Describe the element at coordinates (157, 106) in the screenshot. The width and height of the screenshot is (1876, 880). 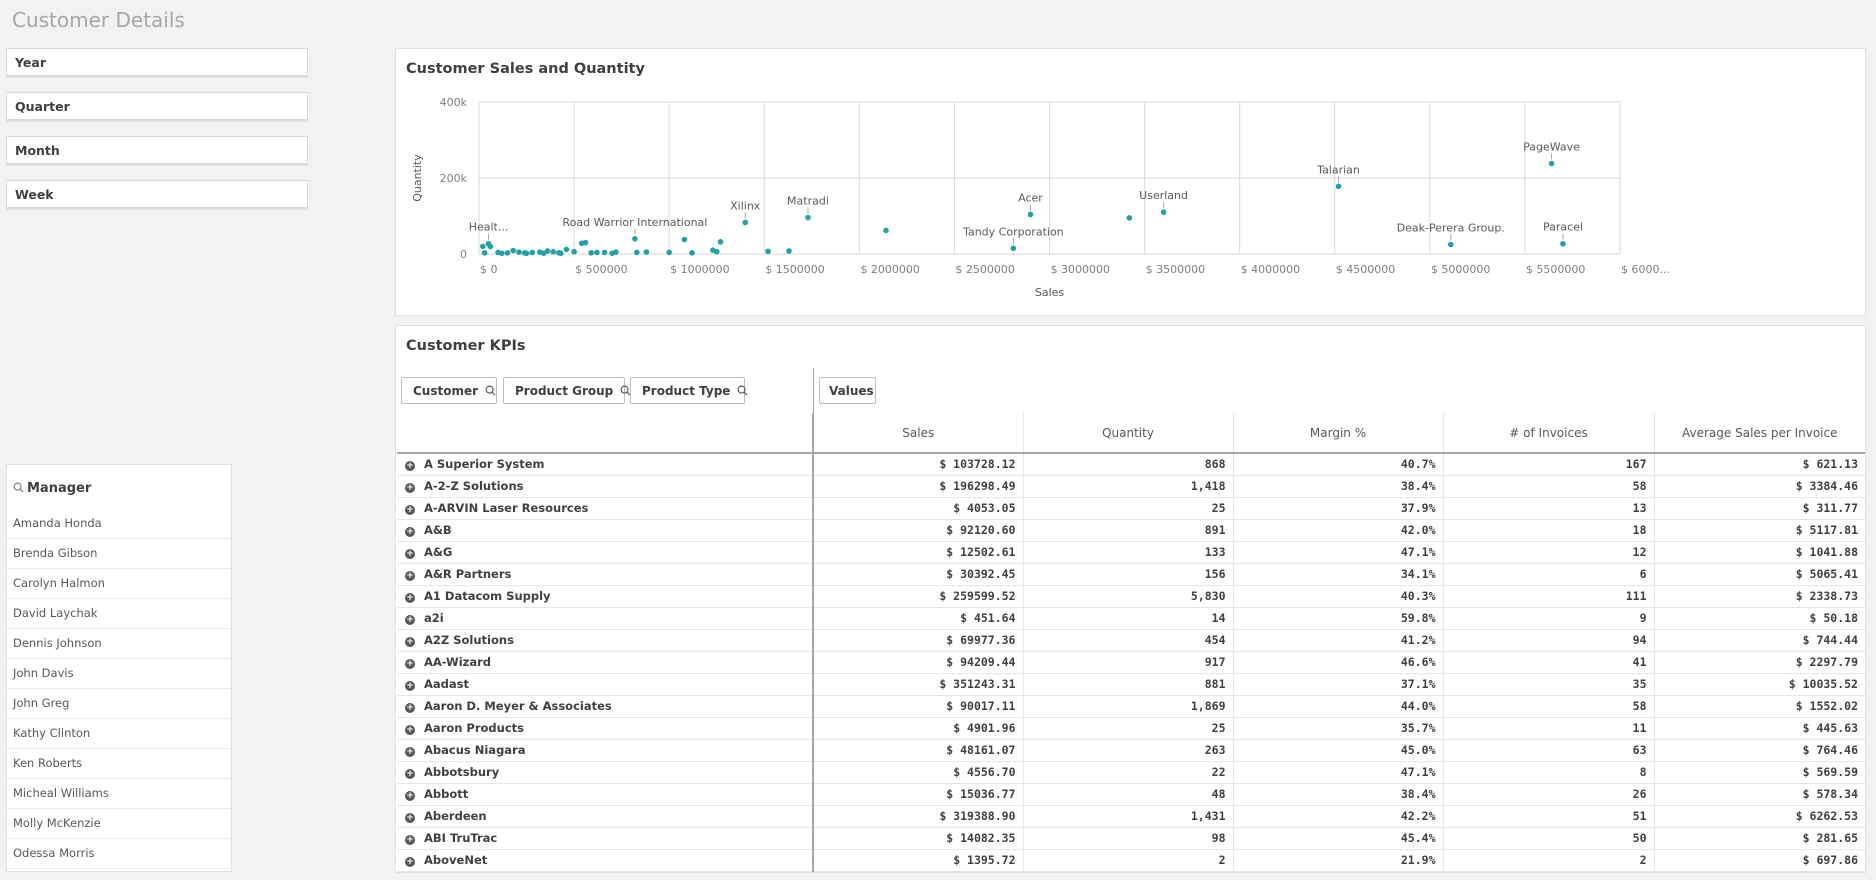
I see `filter-quarter: Quarter` at that location.